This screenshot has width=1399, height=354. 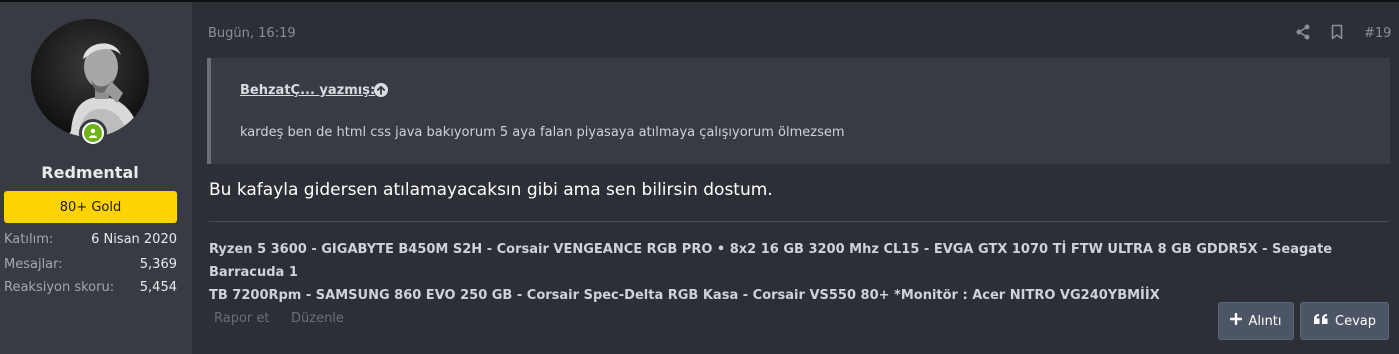 I want to click on post-number: #19, so click(x=1377, y=33).